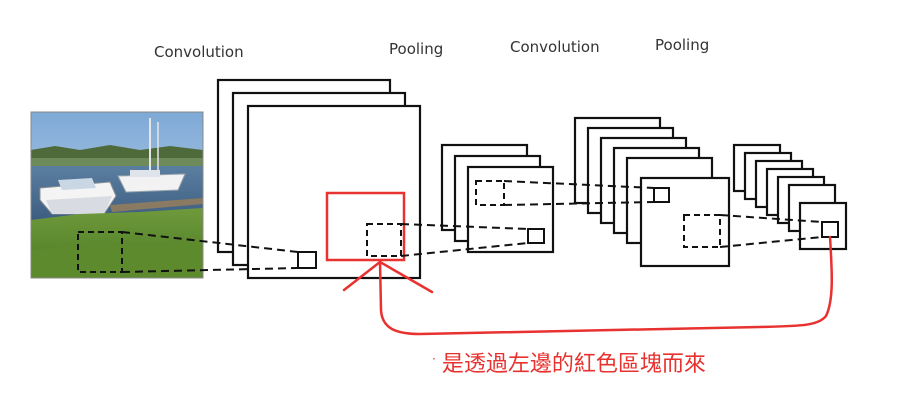 Image resolution: width=898 pixels, height=420 pixels. What do you see at coordinates (117, 195) in the screenshot?
I see `input-photo` at bounding box center [117, 195].